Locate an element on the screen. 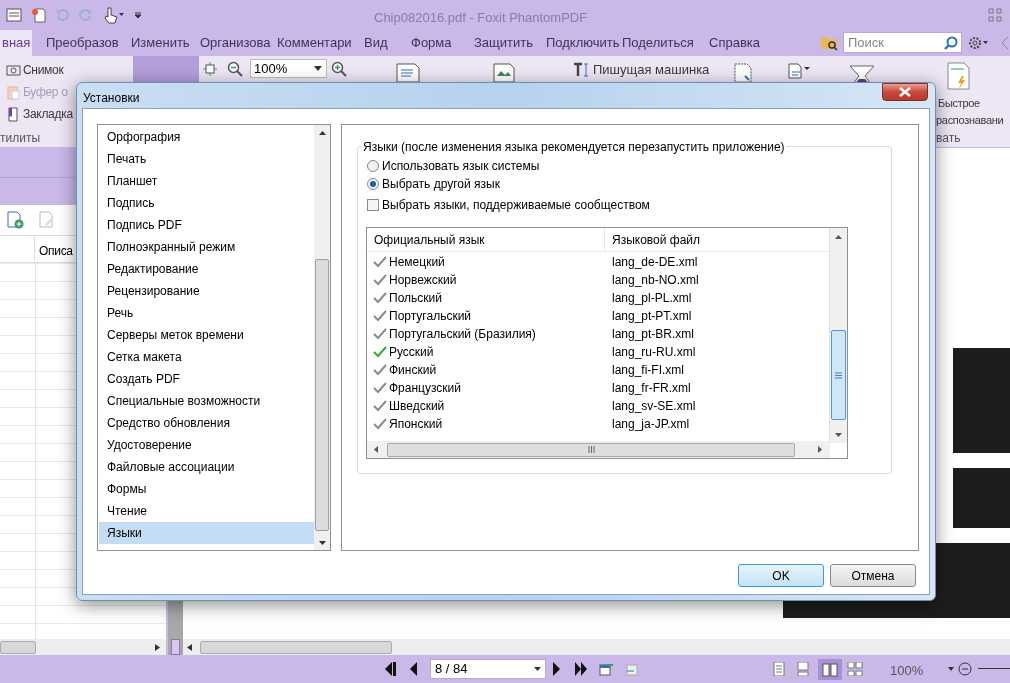  table-cell-text: lang_fi-FI.xml is located at coordinates (648, 370).